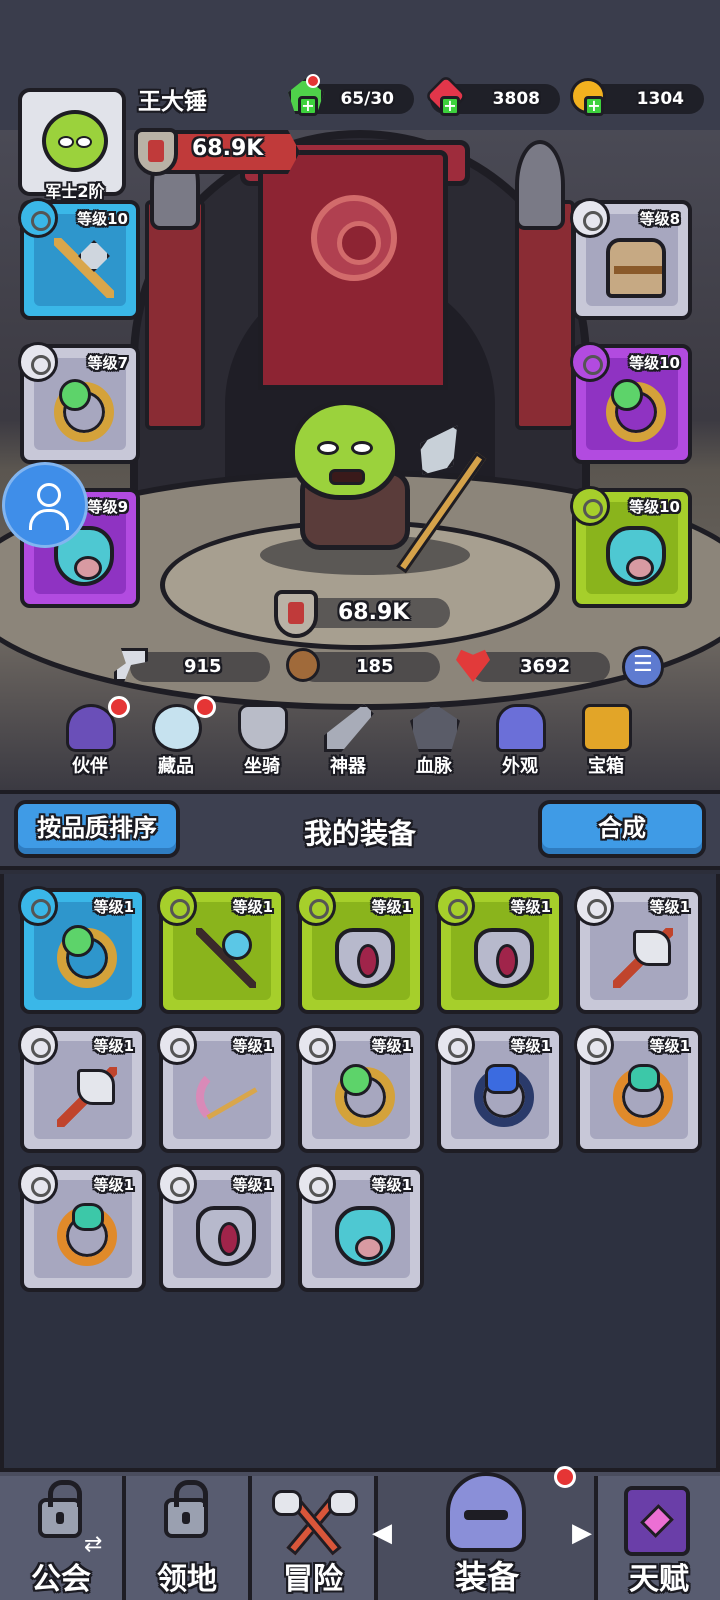  What do you see at coordinates (520, 766) in the screenshot?
I see `feature-label: 外观` at bounding box center [520, 766].